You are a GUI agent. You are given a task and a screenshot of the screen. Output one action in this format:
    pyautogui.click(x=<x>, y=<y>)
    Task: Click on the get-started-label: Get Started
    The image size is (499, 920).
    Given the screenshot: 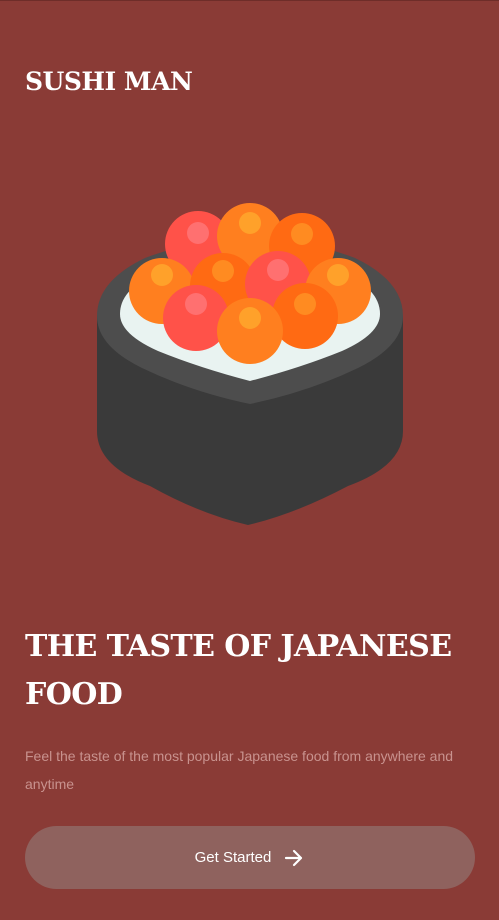 What is the action you would take?
    pyautogui.click(x=233, y=857)
    